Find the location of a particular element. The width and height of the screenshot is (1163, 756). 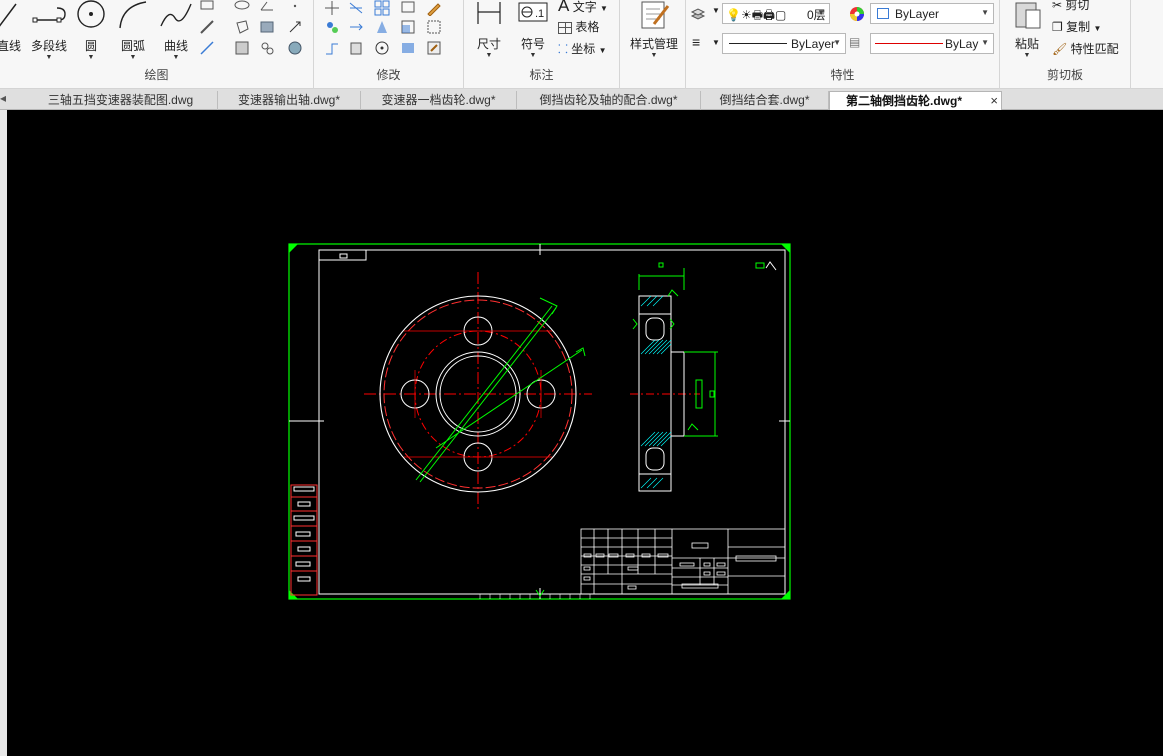

tab-first-gear: 变速器一档齿轮.dwg* is located at coordinates (439, 100).